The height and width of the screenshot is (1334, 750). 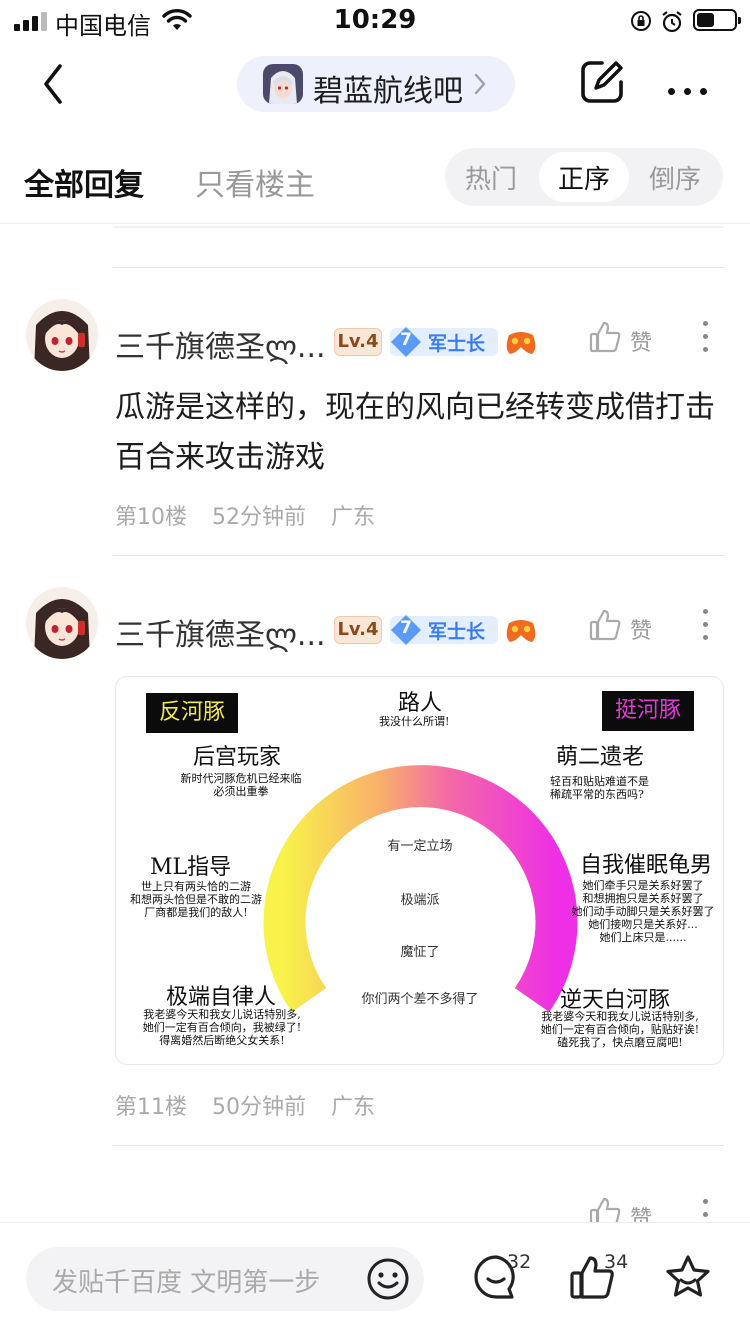 What do you see at coordinates (186, 1283) in the screenshot?
I see `reply-input-placeholder: 发贴千百度 文明第一步` at bounding box center [186, 1283].